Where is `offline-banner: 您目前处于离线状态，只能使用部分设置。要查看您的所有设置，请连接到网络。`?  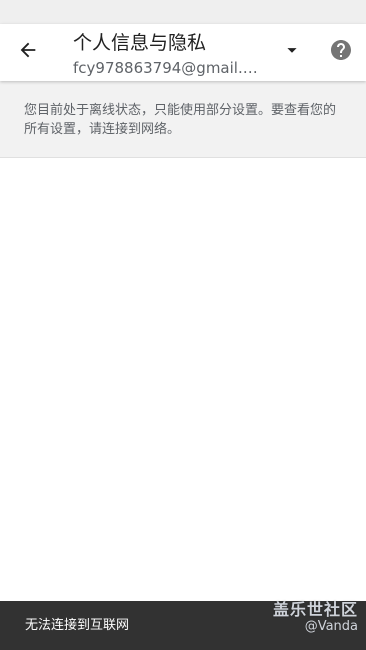
offline-banner: 您目前处于离线状态，只能使用部分设置。要查看您的所有设置，请连接到网络。 is located at coordinates (183, 119).